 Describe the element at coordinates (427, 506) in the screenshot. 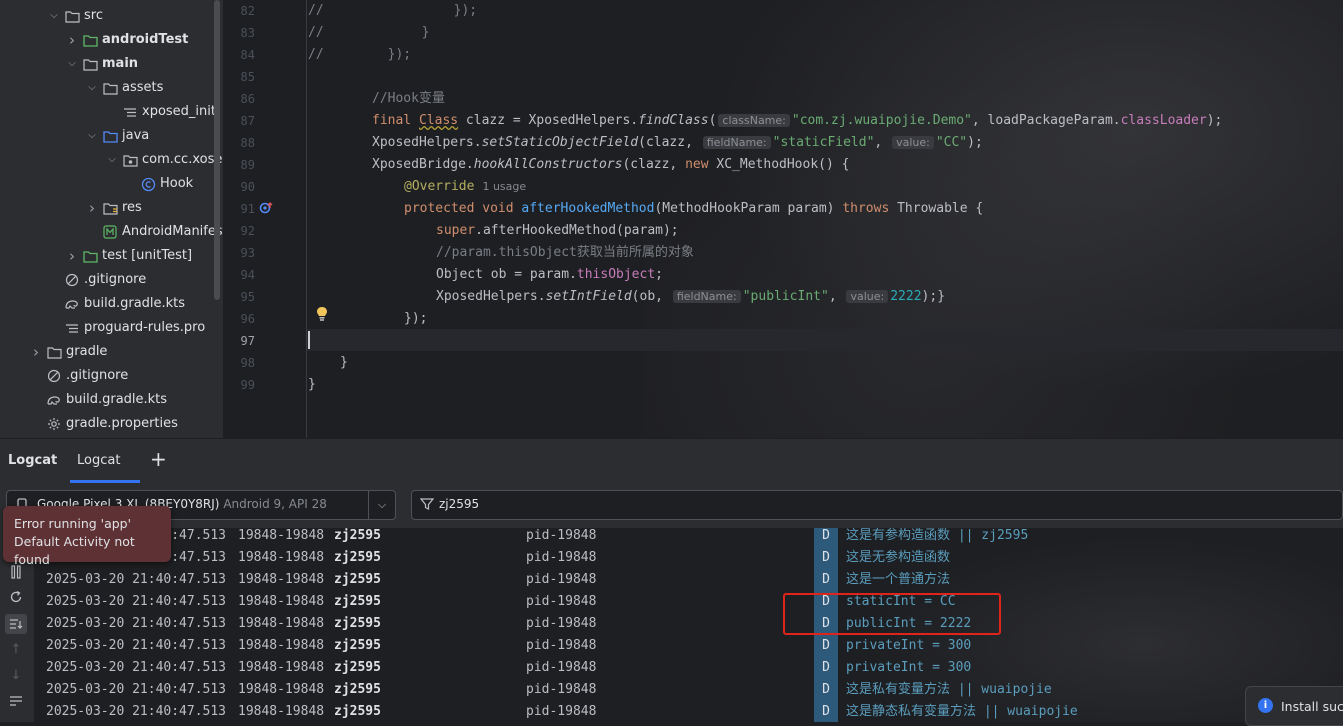

I see `filter-icon` at that location.